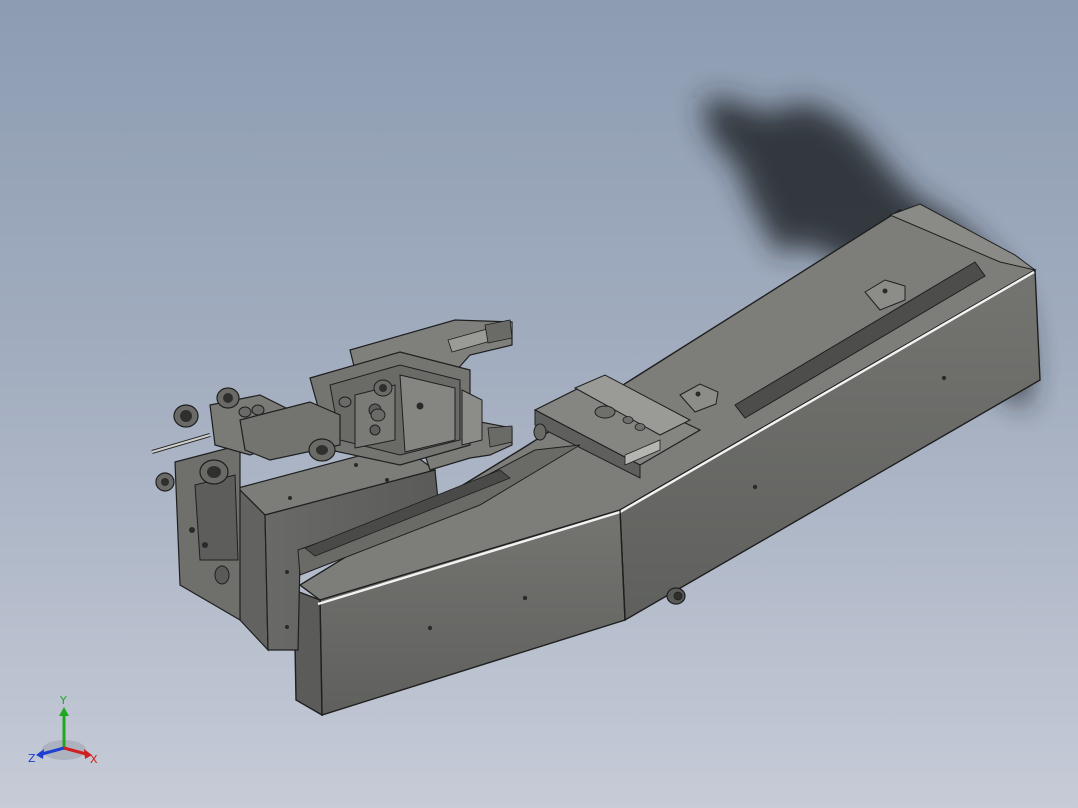  Describe the element at coordinates (64, 711) in the screenshot. I see `y-axis-head` at that location.